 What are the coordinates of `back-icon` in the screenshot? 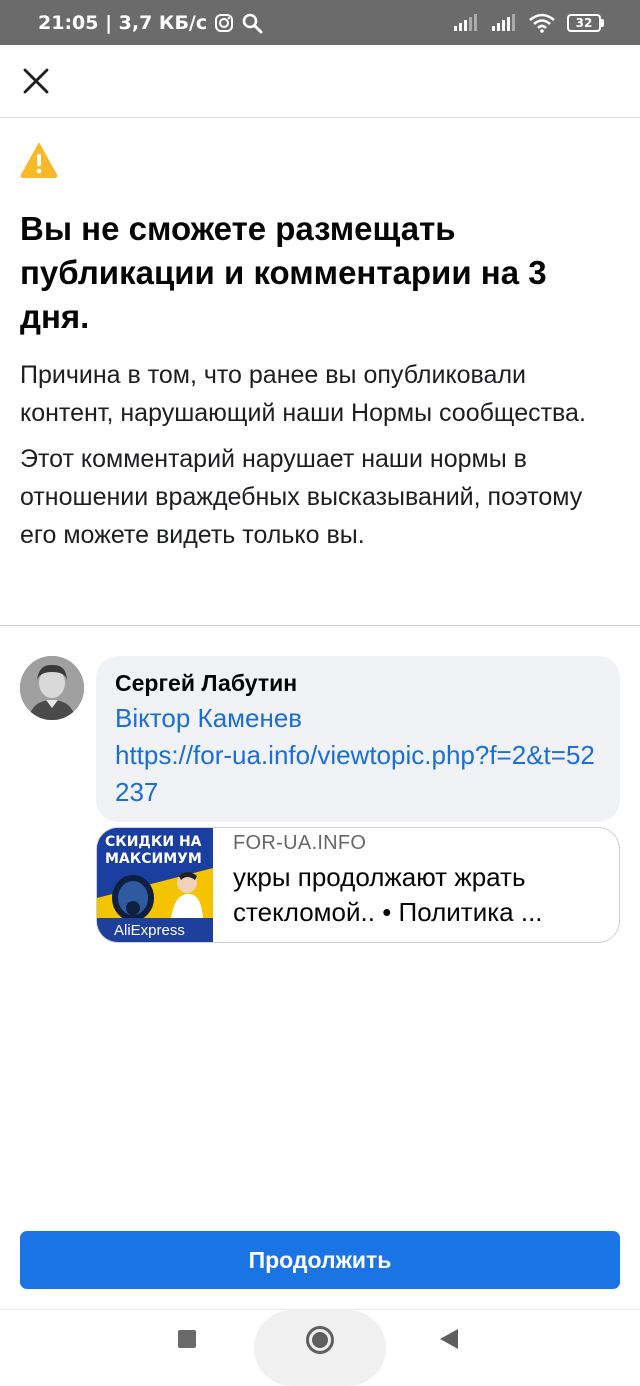 It's located at (449, 1339).